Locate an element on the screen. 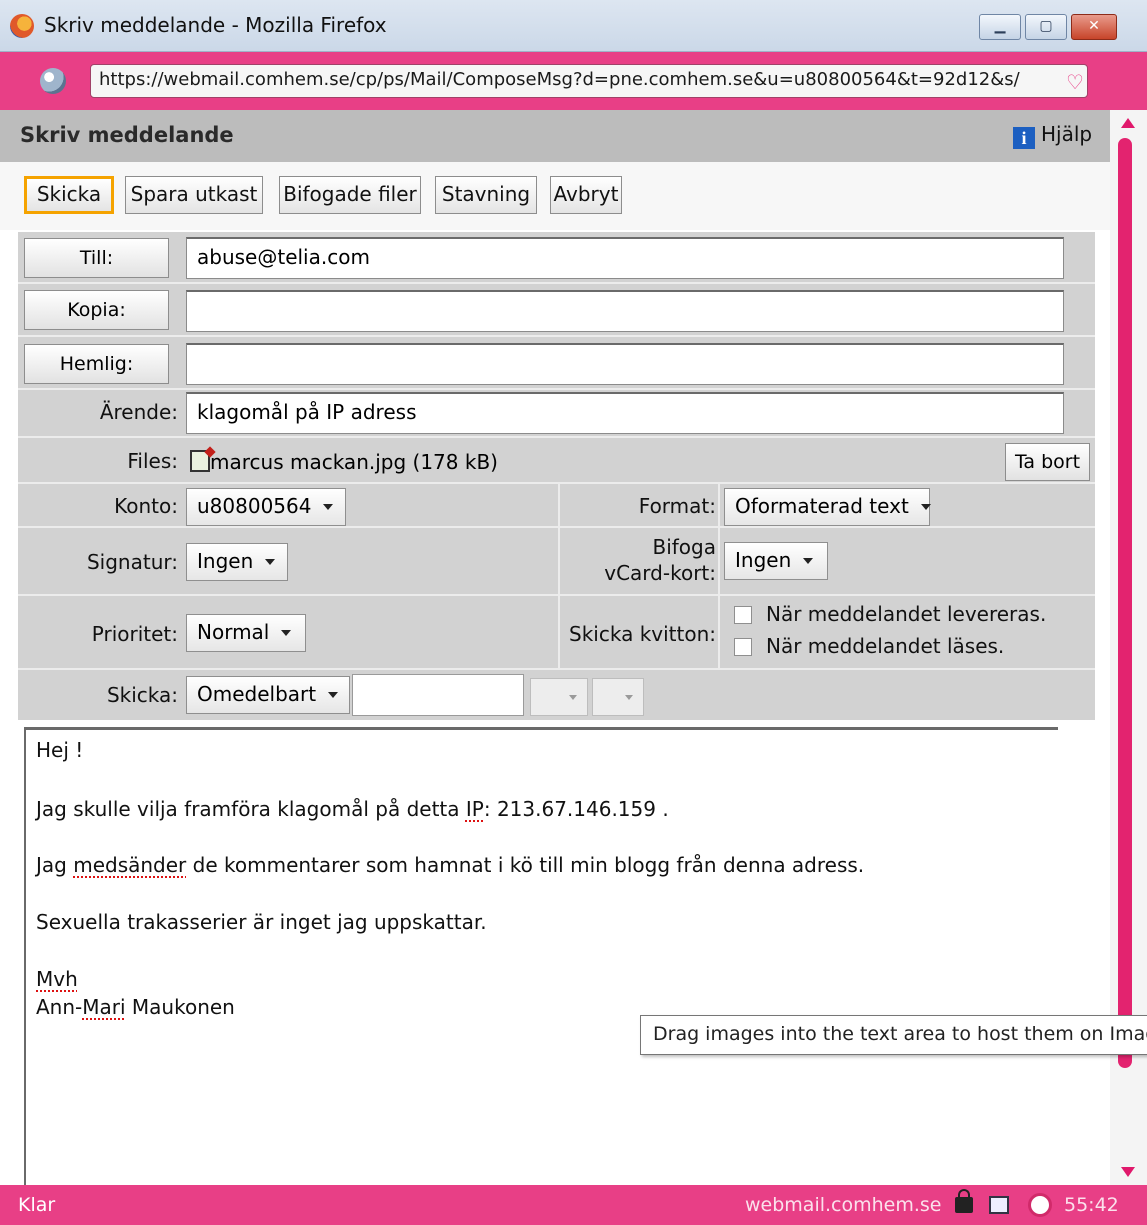 The image size is (1147, 1225). to-field: abuse@telia.com is located at coordinates (625, 258).